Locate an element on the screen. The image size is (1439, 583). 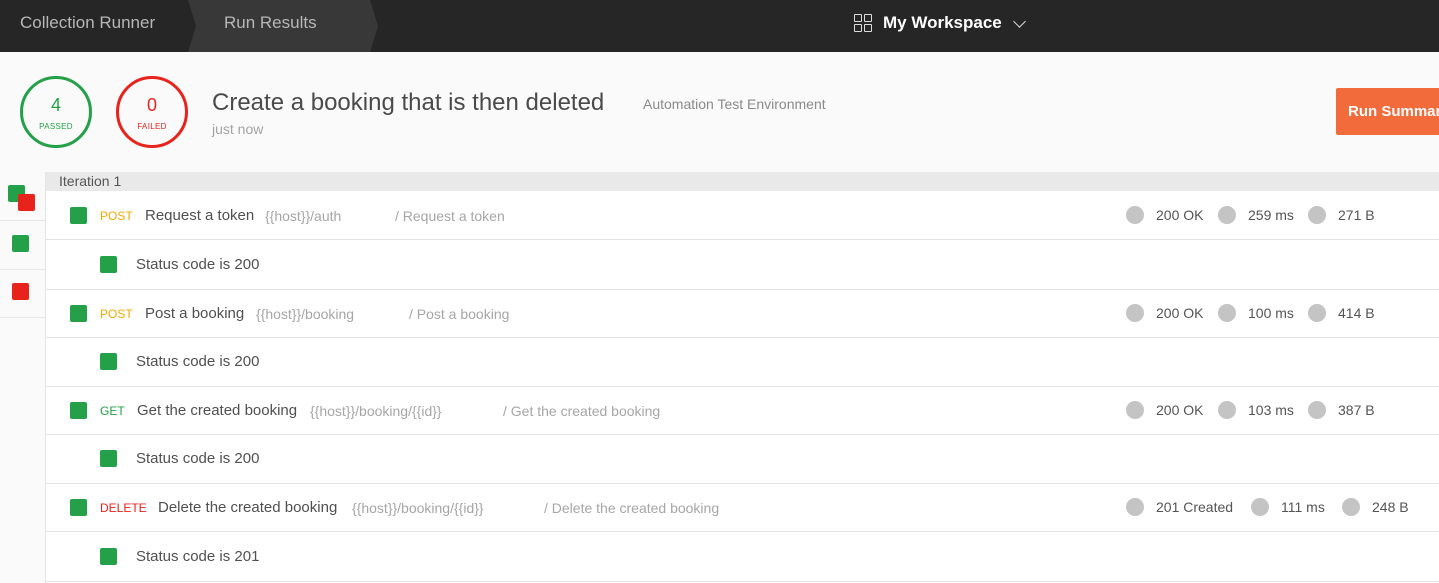
response-size: 248 B is located at coordinates (1375, 507).